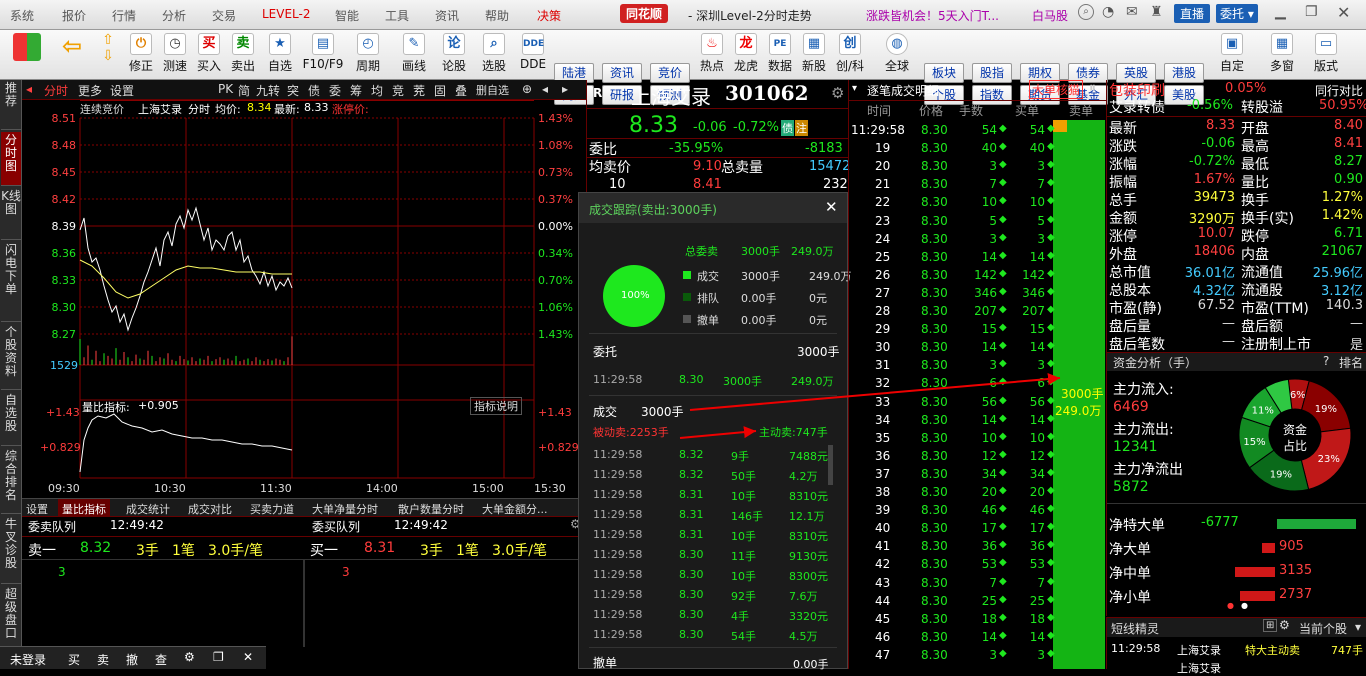 This screenshot has height=676, width=1366. What do you see at coordinates (345, 509) in the screenshot?
I see `tab-big-order-net: 大单净量分时` at bounding box center [345, 509].